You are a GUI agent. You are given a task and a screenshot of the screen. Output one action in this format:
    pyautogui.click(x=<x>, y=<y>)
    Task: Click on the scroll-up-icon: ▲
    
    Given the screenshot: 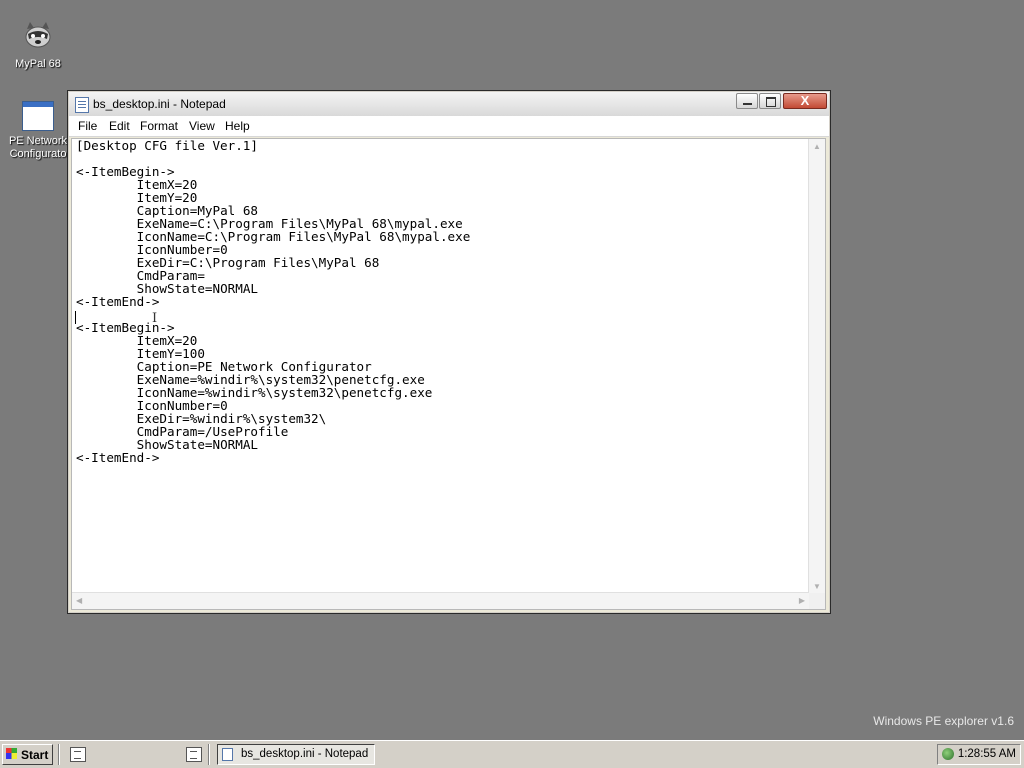 What is the action you would take?
    pyautogui.click(x=817, y=146)
    